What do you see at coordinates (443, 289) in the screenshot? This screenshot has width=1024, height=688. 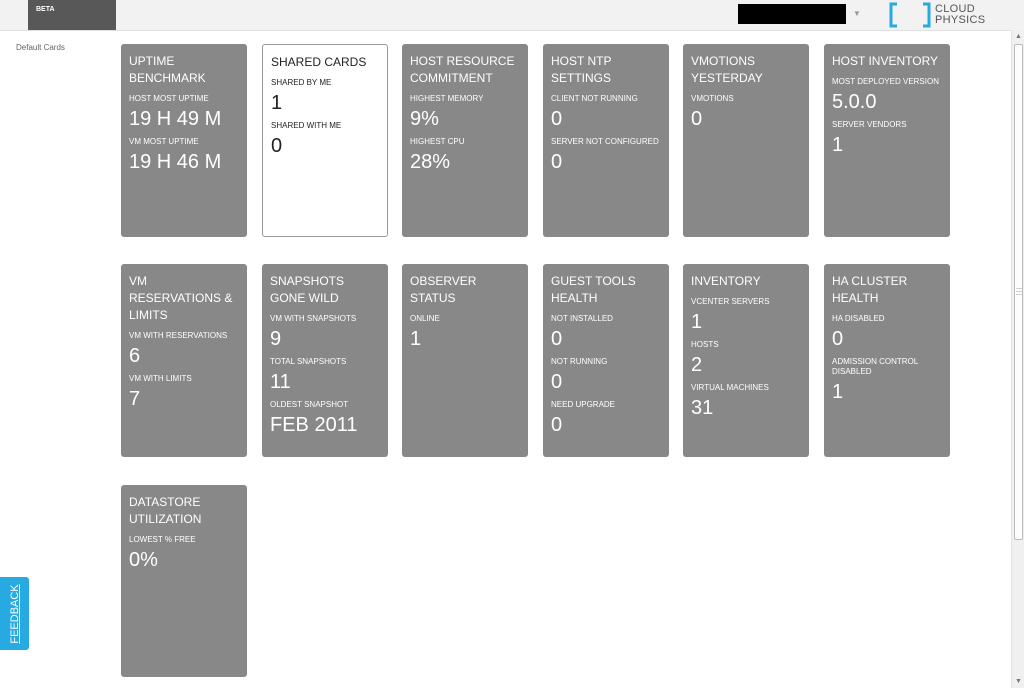 I see `card-title: OBSERVER STATUS` at bounding box center [443, 289].